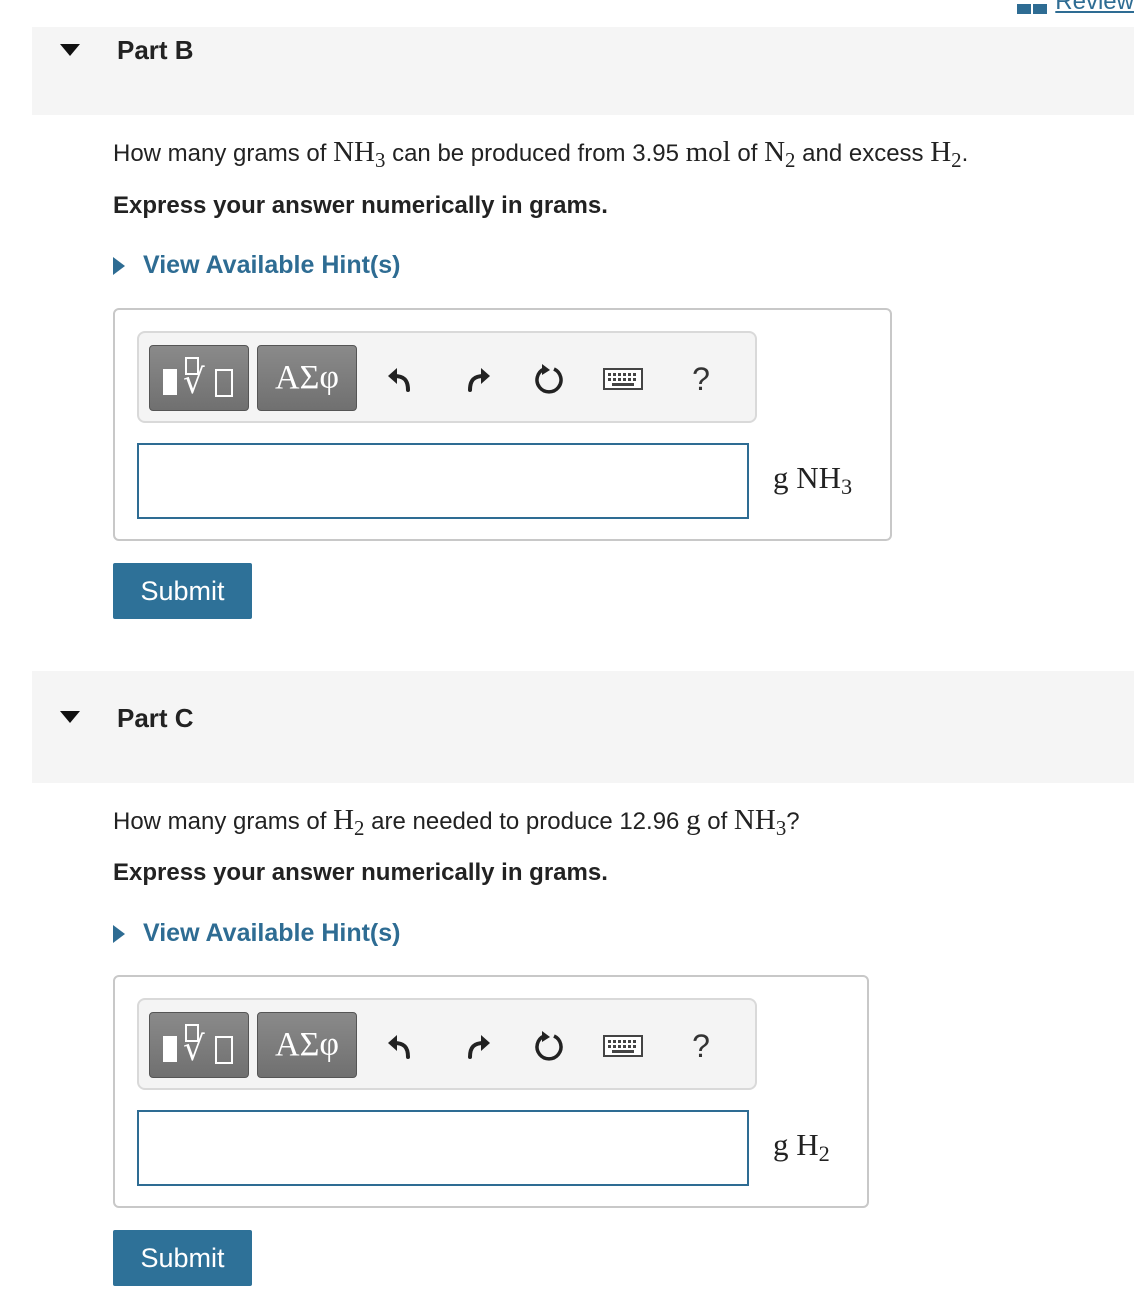  Describe the element at coordinates (801, 1147) in the screenshot. I see `unit-label: g H2` at that location.